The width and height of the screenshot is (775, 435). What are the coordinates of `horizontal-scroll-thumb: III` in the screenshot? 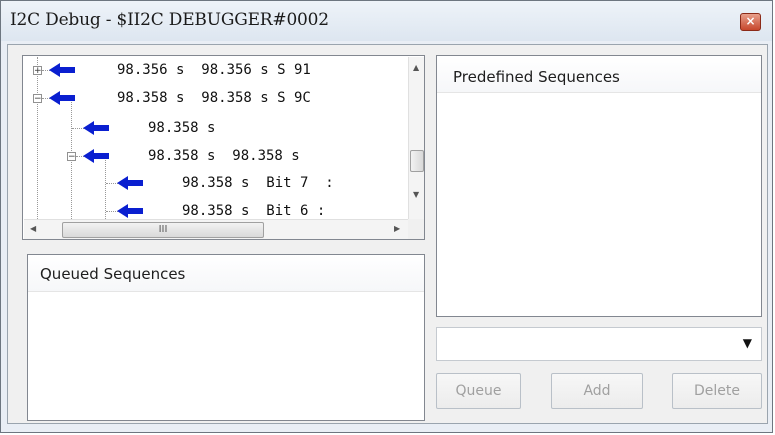 It's located at (163, 230).